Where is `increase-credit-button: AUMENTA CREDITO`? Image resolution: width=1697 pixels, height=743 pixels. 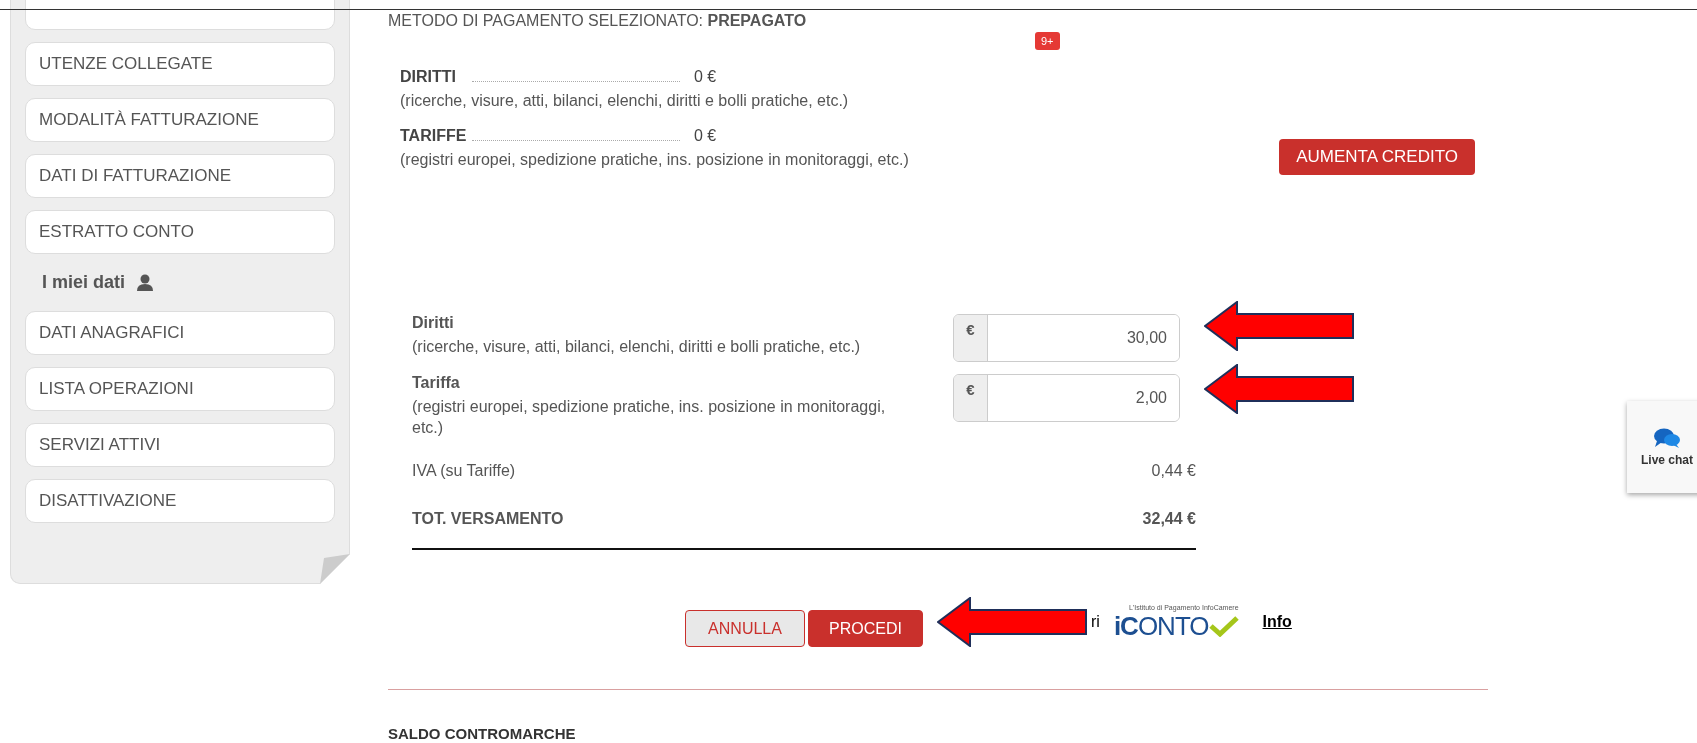 increase-credit-button: AUMENTA CREDITO is located at coordinates (1377, 157).